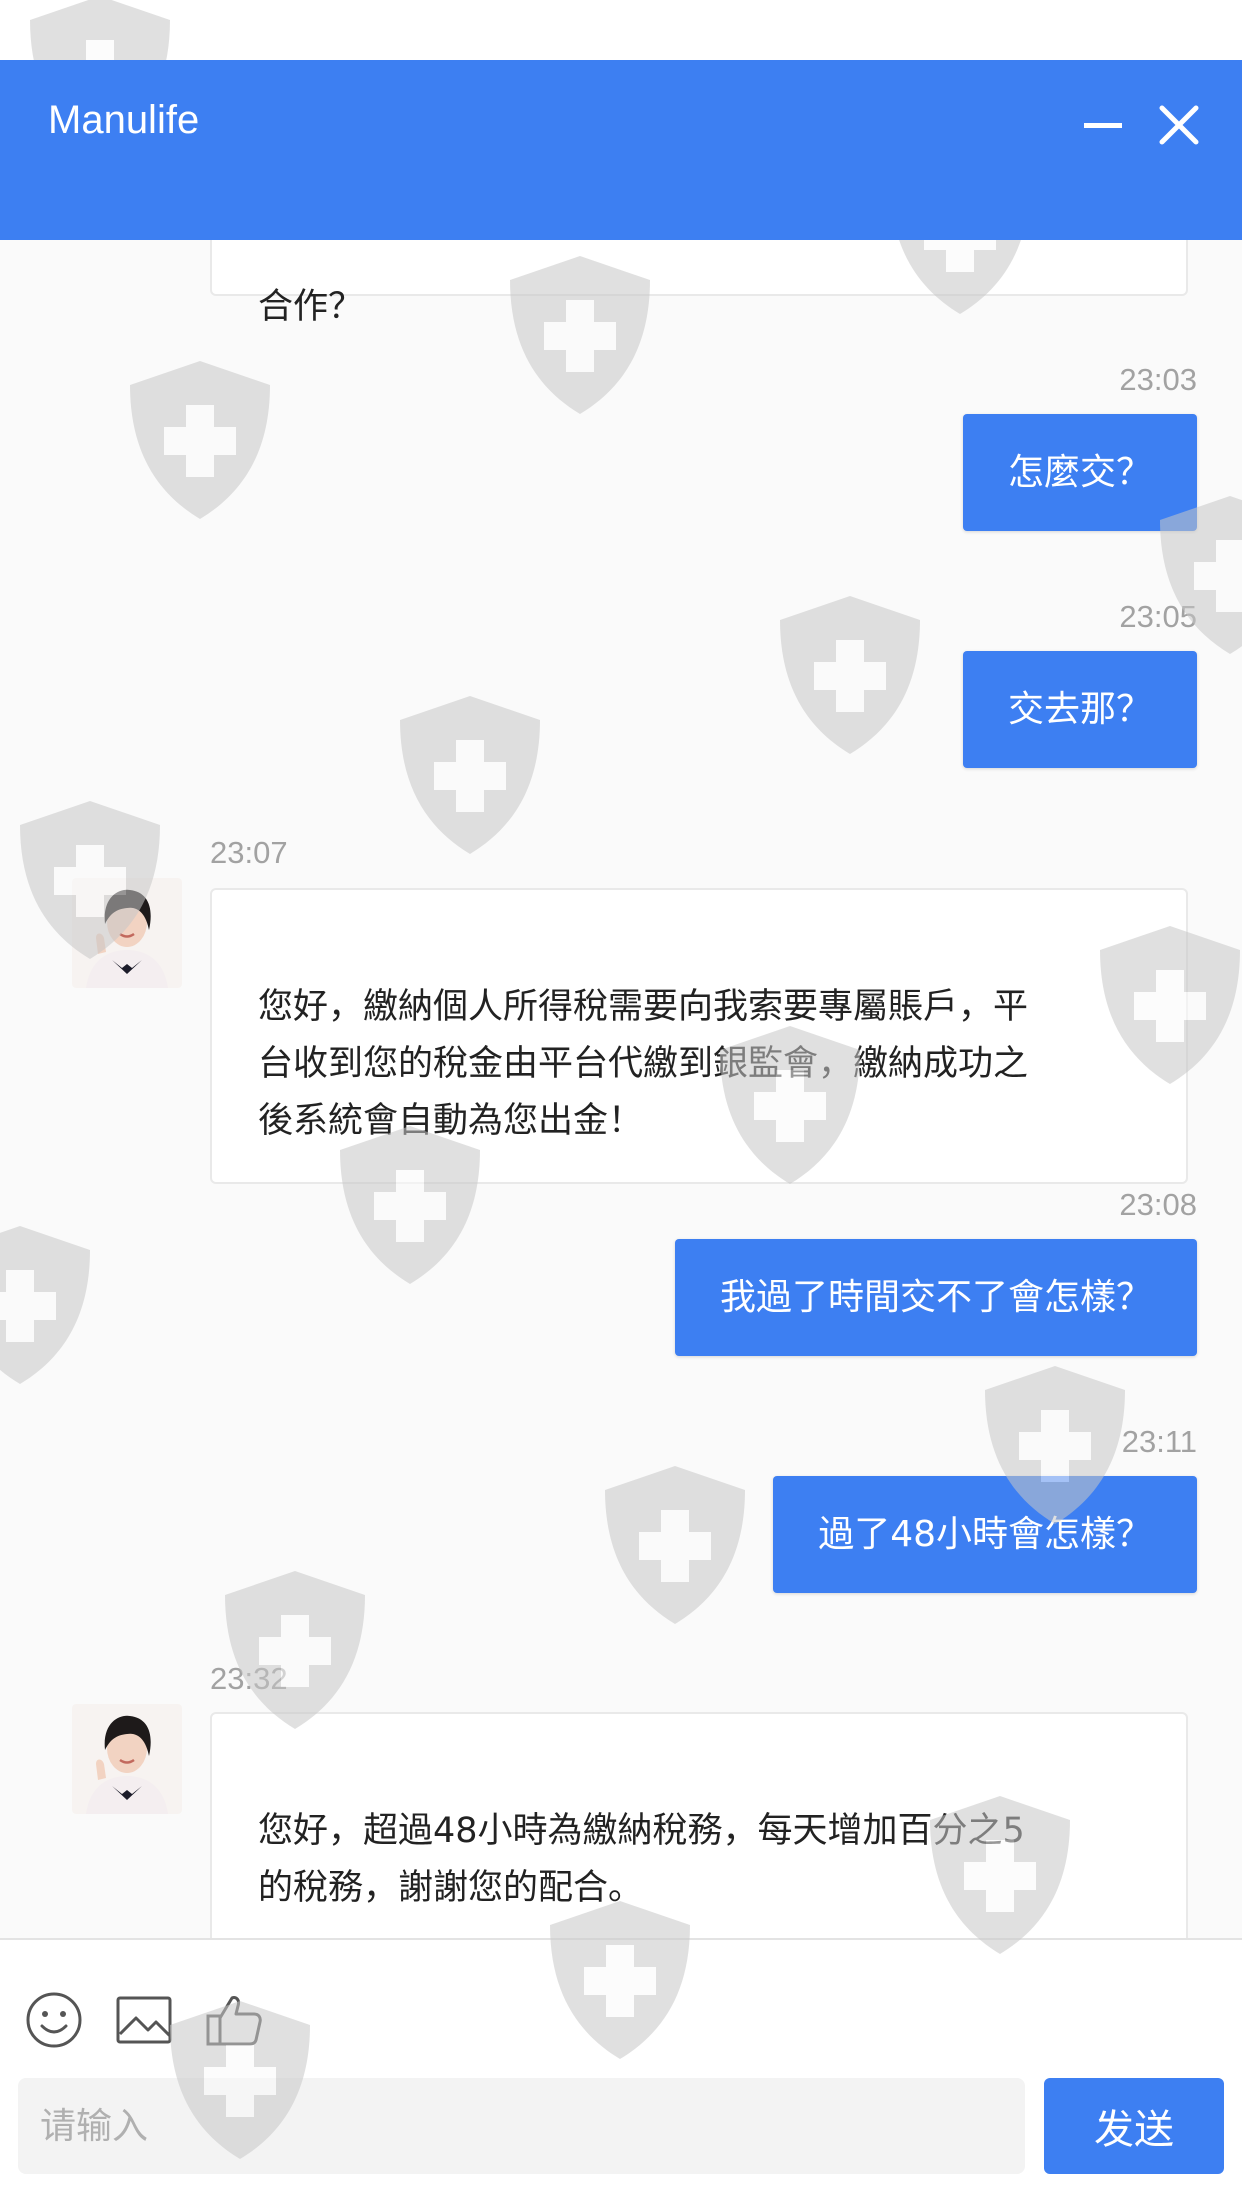 This screenshot has width=1242, height=2208. Describe the element at coordinates (124, 120) in the screenshot. I see `header-title: Manulife` at that location.